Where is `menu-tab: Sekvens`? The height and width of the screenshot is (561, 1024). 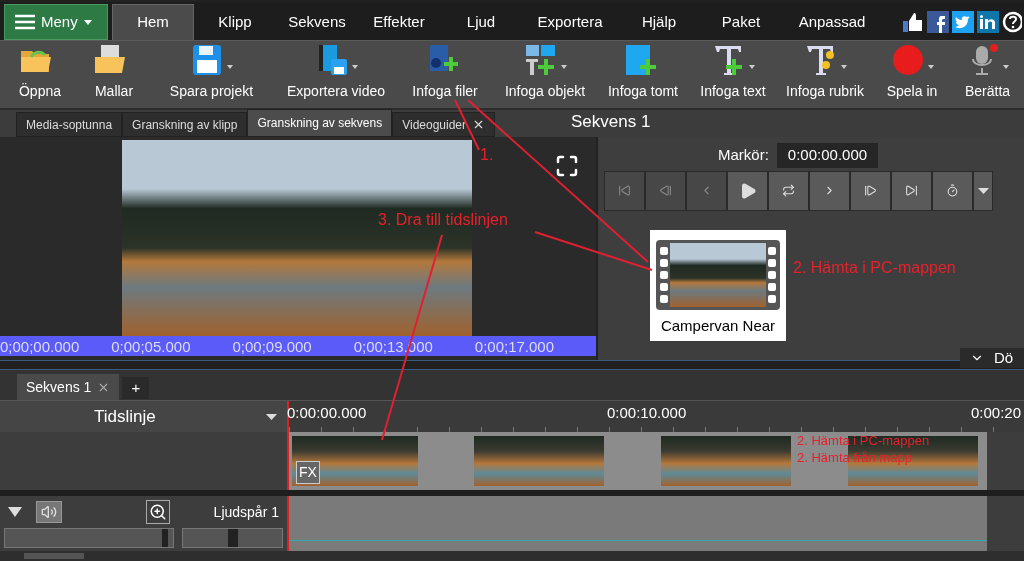
menu-tab: Sekvens is located at coordinates (317, 22).